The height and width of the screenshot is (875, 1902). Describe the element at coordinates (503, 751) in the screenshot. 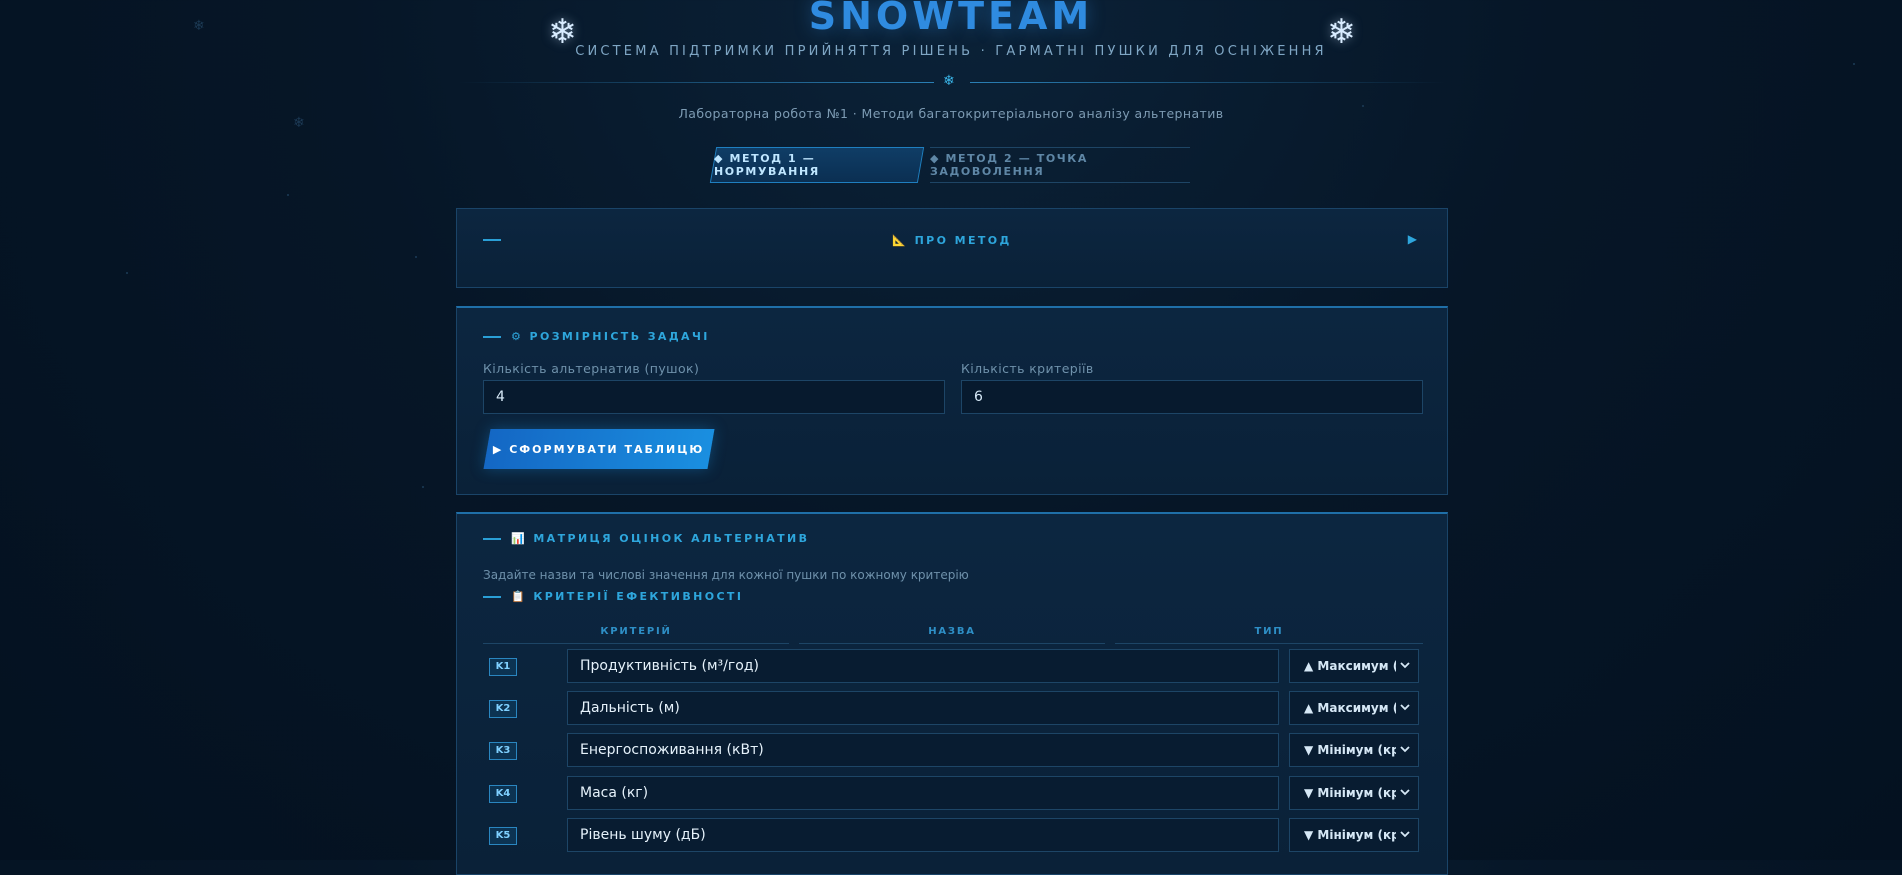

I see `criterion-id-badge: K3` at that location.